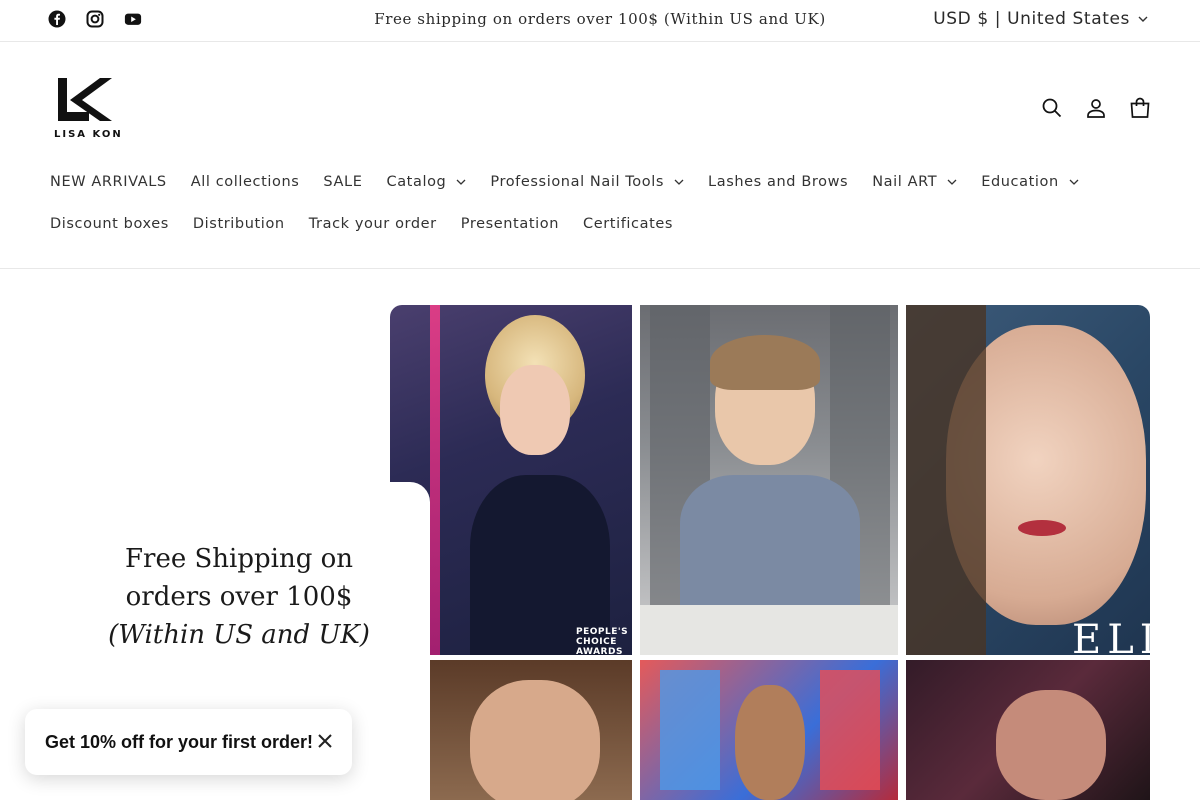 Image resolution: width=1200 pixels, height=800 pixels. I want to click on nav-item-certificates: Certificates, so click(628, 224).